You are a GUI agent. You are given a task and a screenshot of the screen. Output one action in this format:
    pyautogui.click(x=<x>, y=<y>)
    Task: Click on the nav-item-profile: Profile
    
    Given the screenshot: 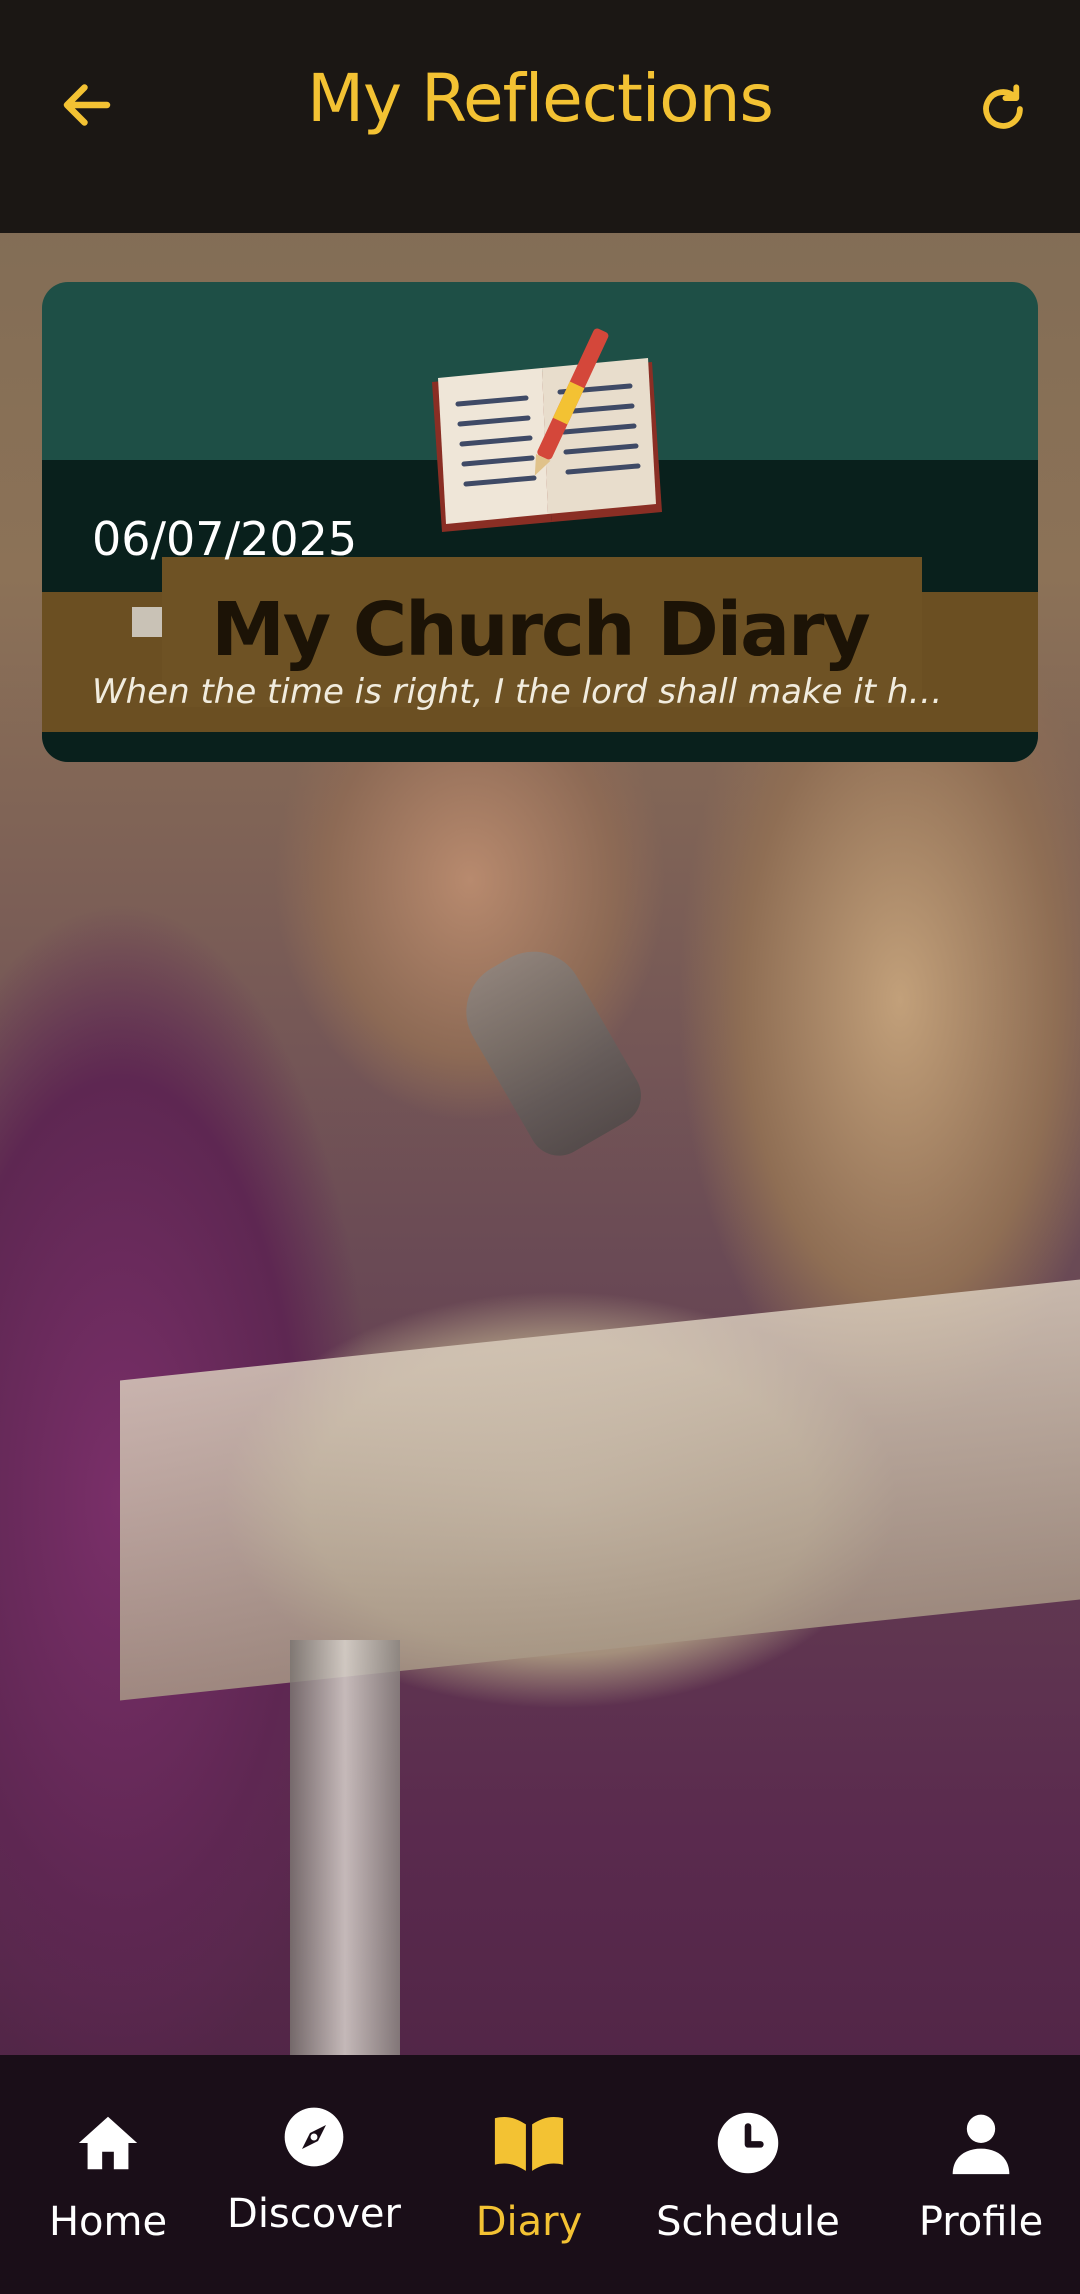 What is the action you would take?
    pyautogui.click(x=976, y=2174)
    